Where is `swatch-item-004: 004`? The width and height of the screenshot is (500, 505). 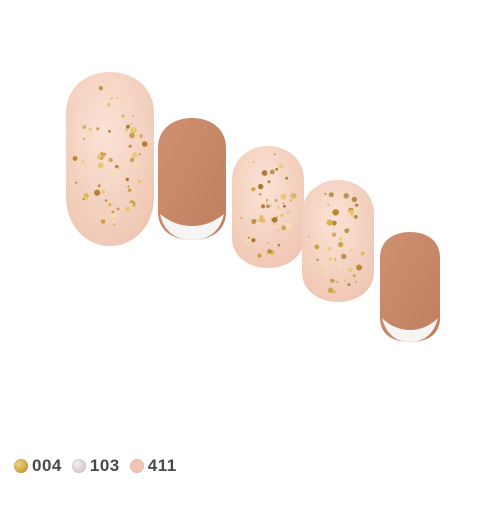 swatch-item-004: 004 is located at coordinates (38, 466).